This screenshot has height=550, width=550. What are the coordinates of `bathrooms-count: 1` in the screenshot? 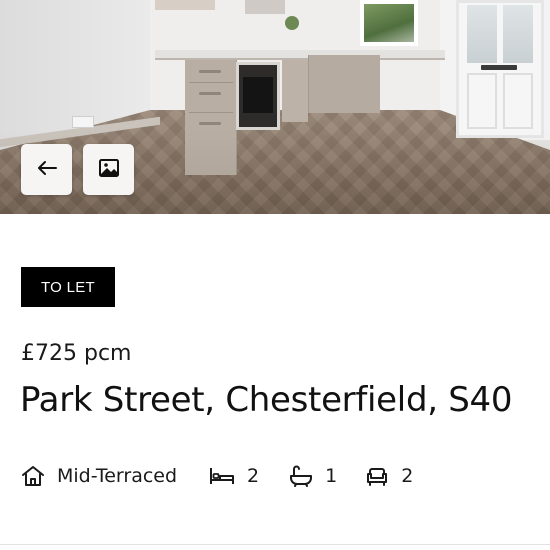 It's located at (331, 476).